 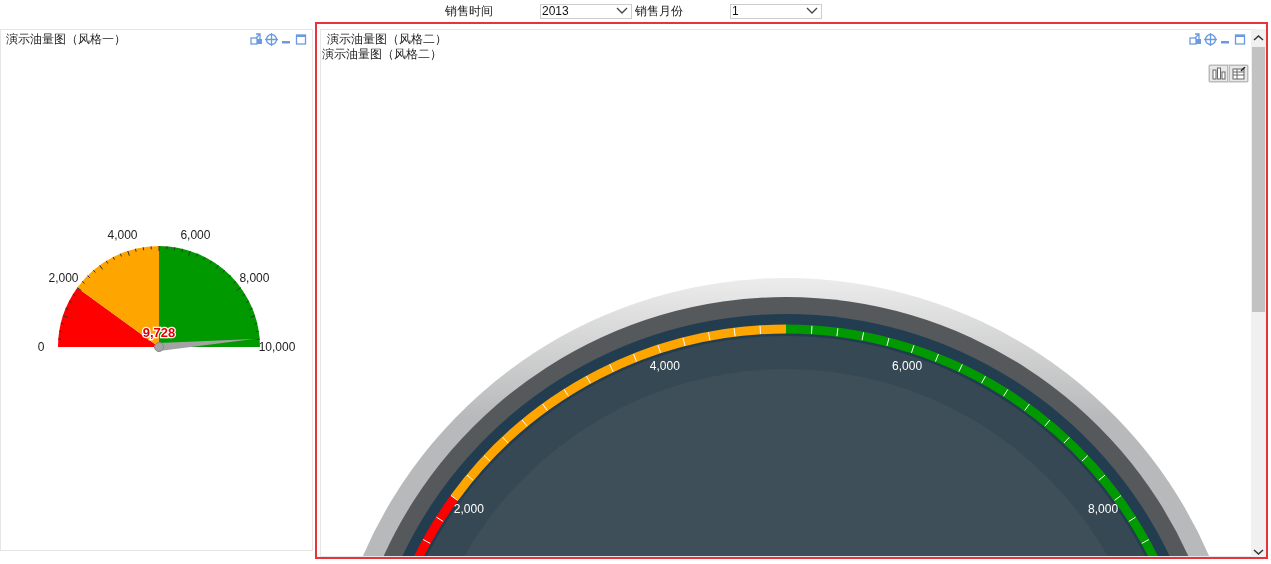 I want to click on tick-label: 0, so click(x=41, y=347).